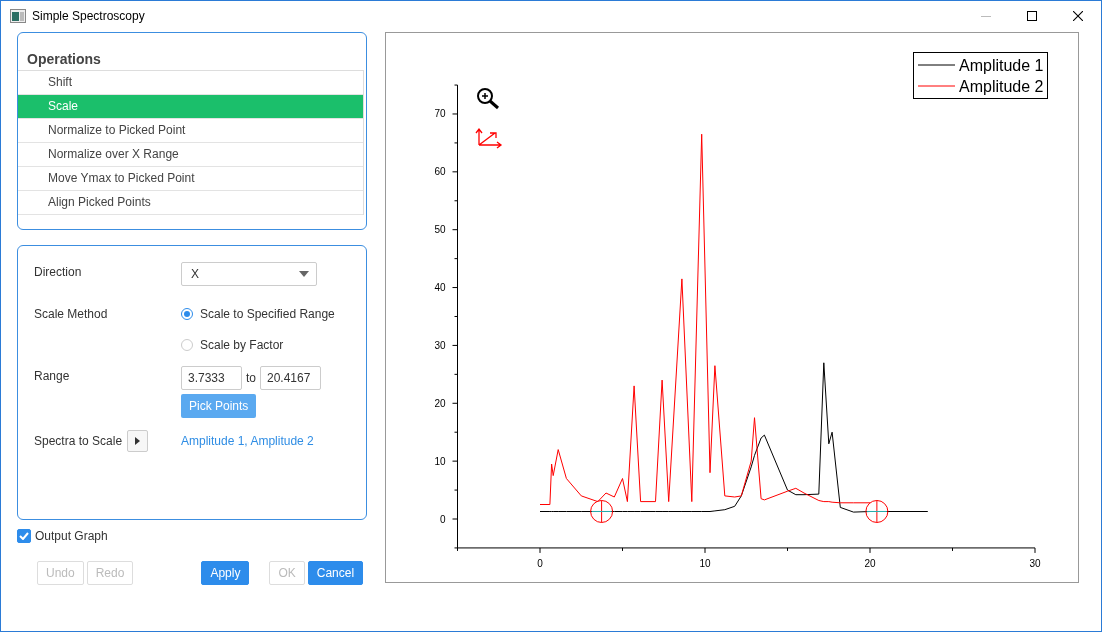 The height and width of the screenshot is (632, 1102). Describe the element at coordinates (440, 288) in the screenshot. I see `y-tick-label: 40` at that location.